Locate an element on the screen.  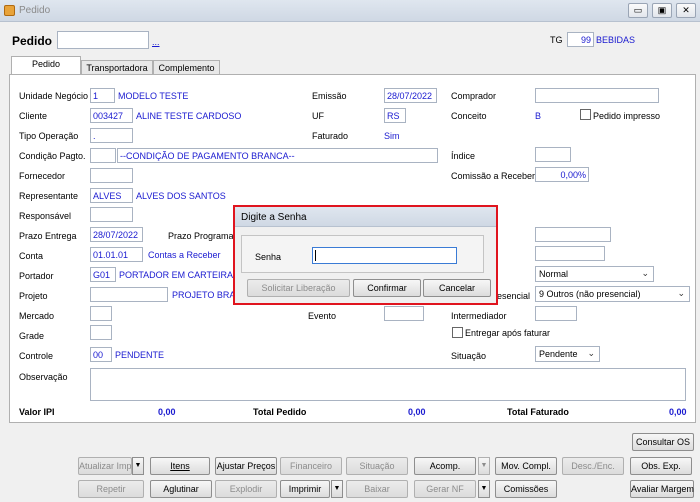
emissao-field: 28/07/2022 is located at coordinates (410, 95).